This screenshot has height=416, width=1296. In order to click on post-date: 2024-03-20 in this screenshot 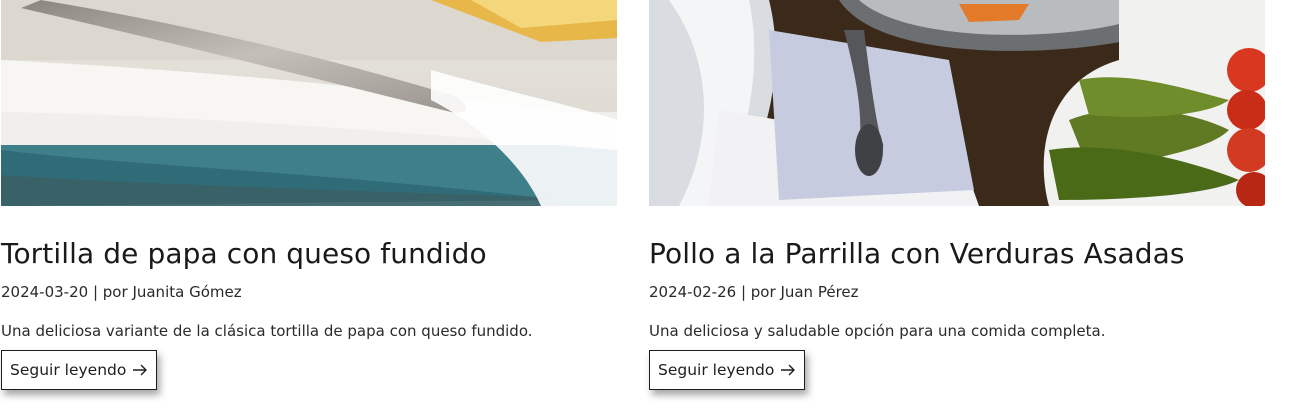, I will do `click(45, 292)`.